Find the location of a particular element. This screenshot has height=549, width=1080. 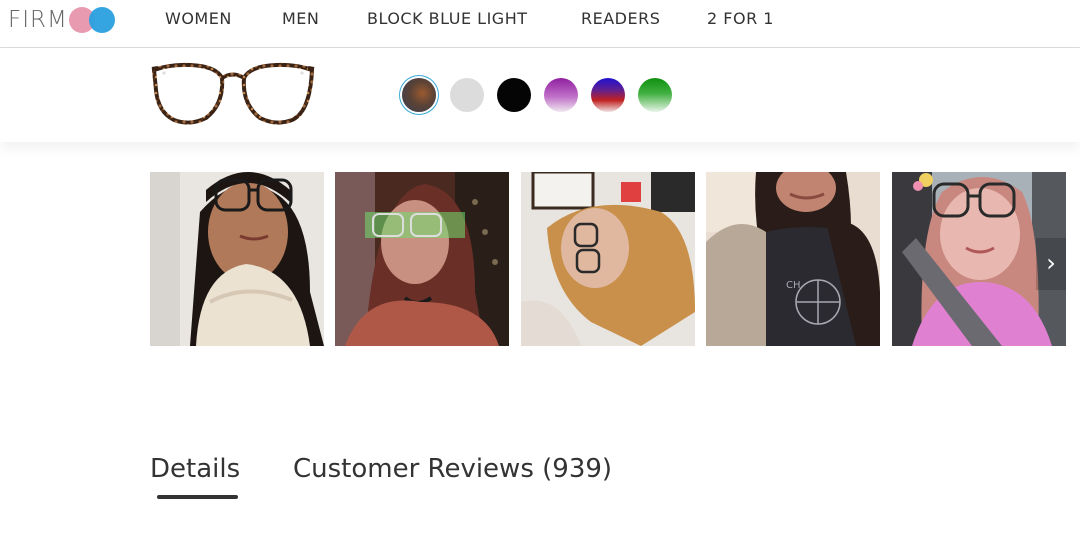

gallery-next-button: › is located at coordinates (1051, 264).